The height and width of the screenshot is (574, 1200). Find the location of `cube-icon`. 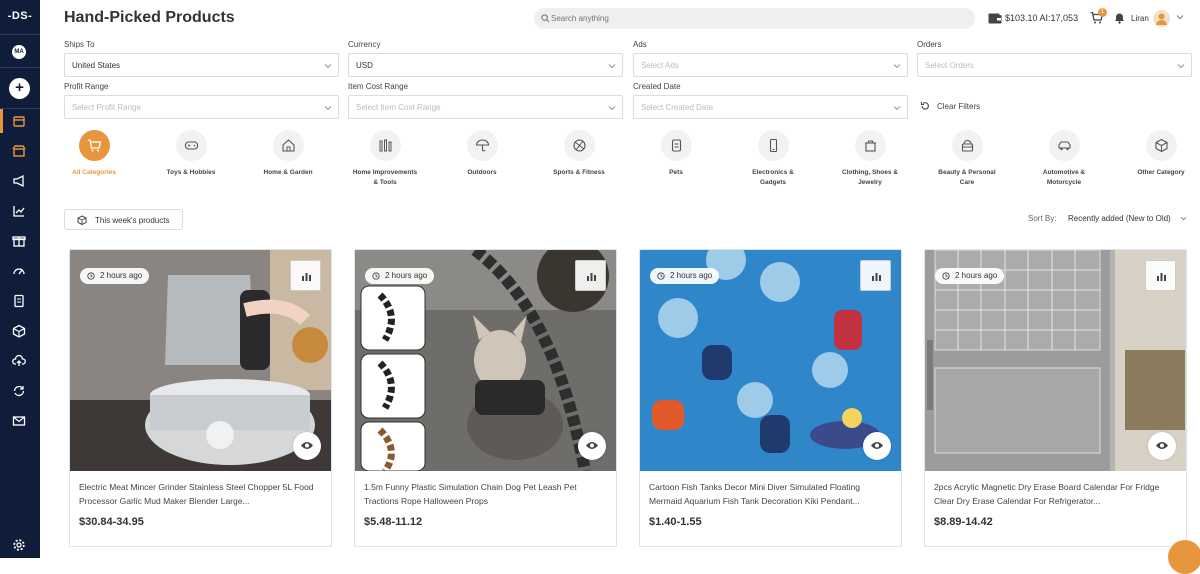

cube-icon is located at coordinates (1161, 145).